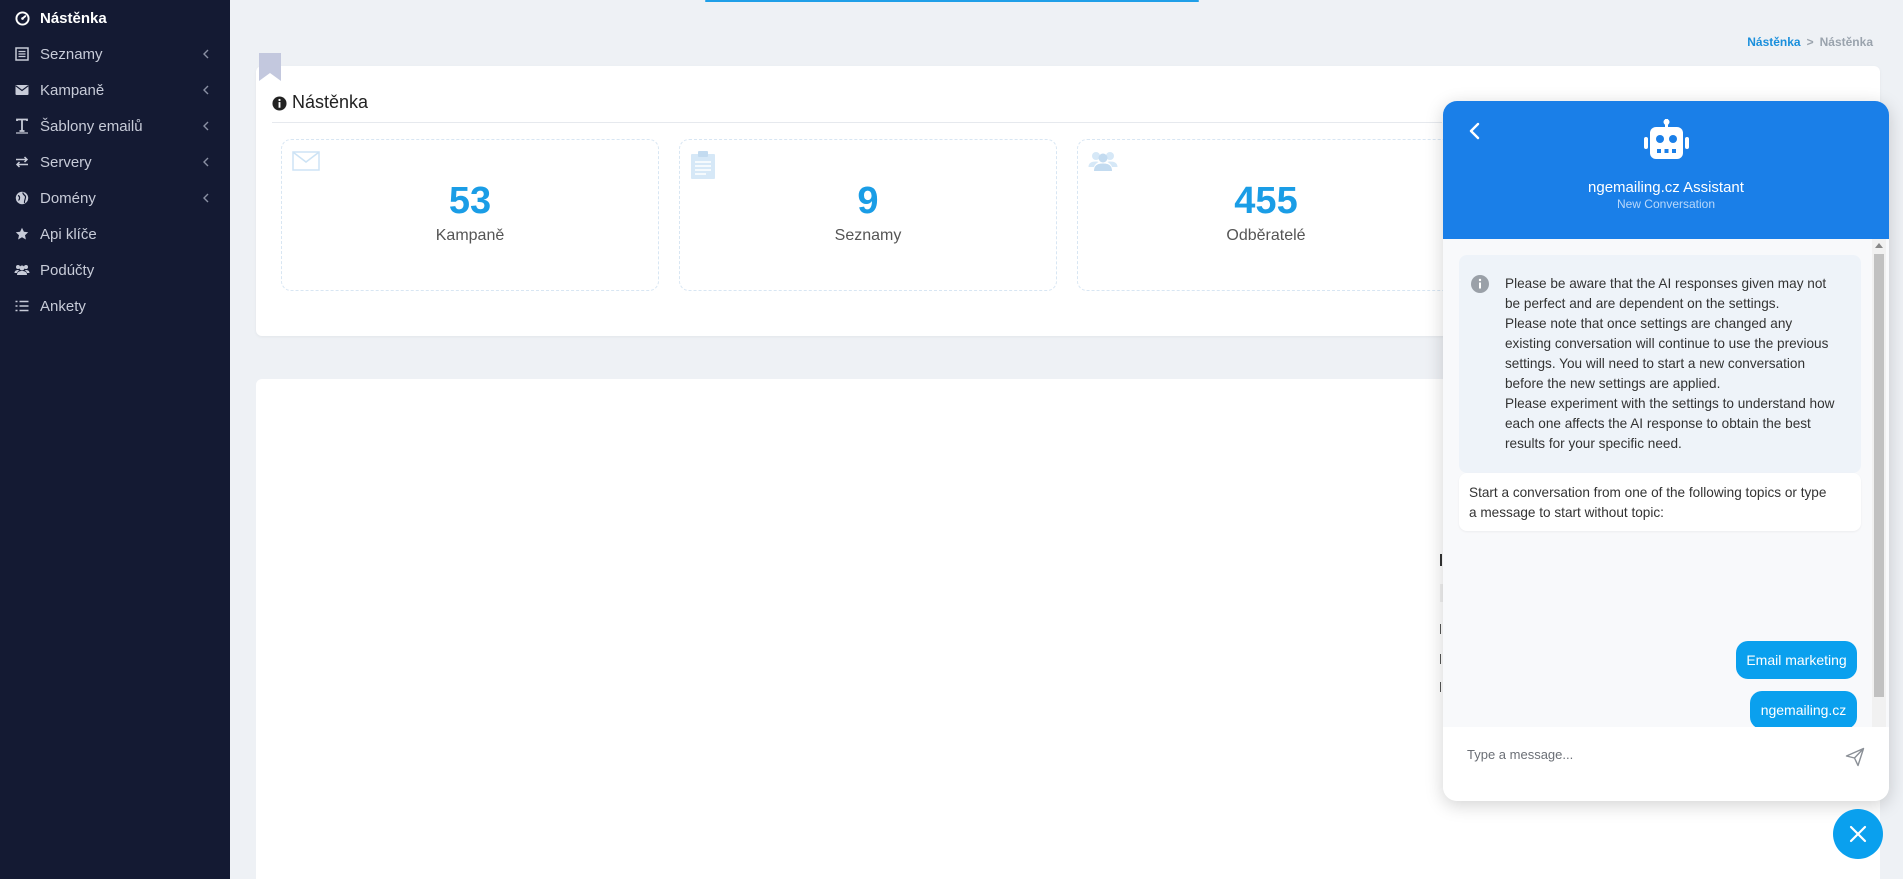 This screenshot has height=879, width=1903. What do you see at coordinates (1879, 245) in the screenshot?
I see `scroll-up-arrow-icon` at bounding box center [1879, 245].